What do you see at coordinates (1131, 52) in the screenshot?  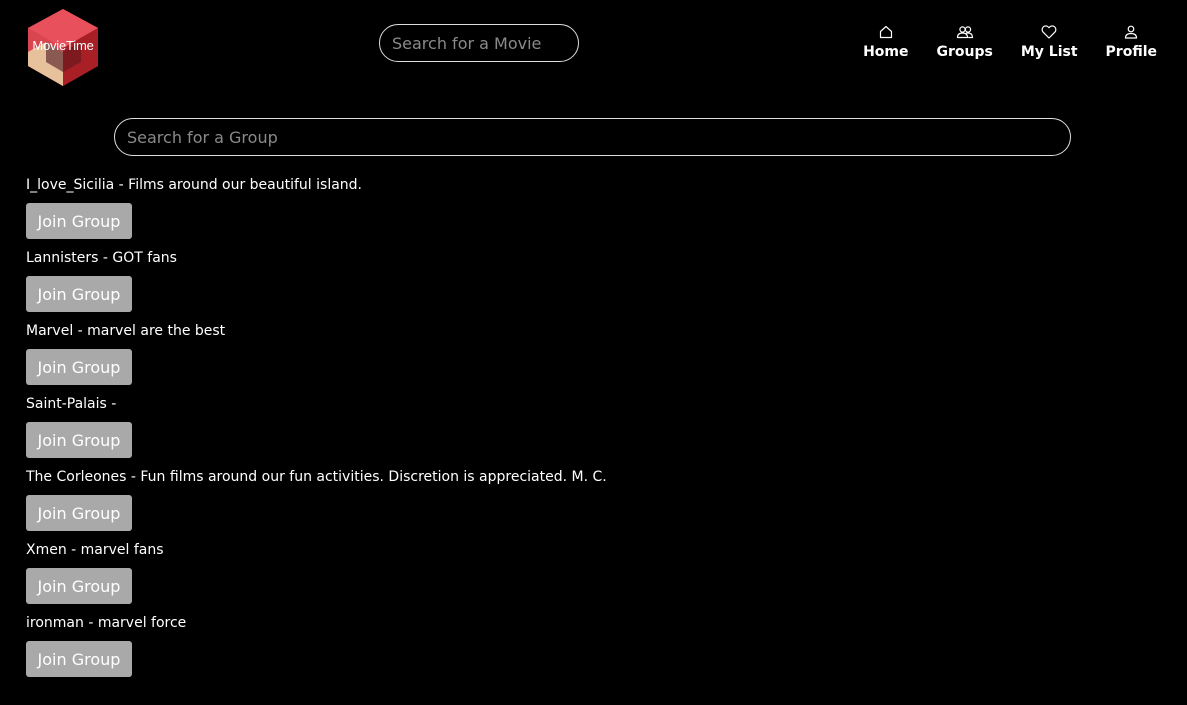 I see `nav-label-profile: Profile` at bounding box center [1131, 52].